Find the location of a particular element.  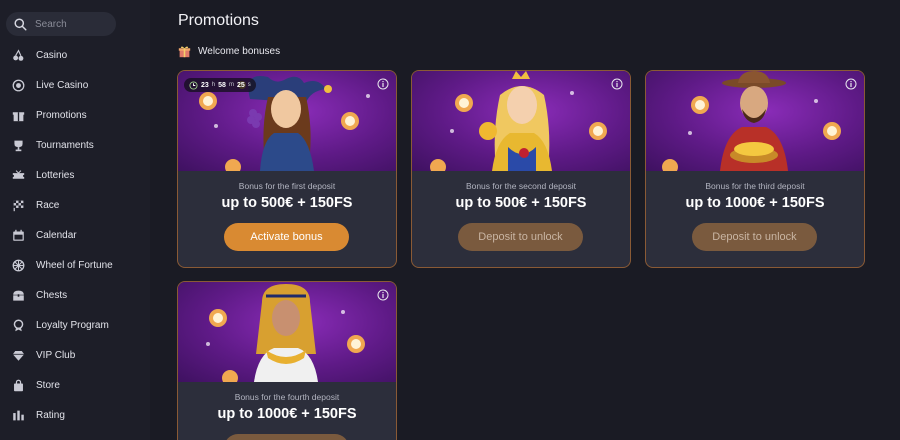

bars-icon is located at coordinates (18, 415).